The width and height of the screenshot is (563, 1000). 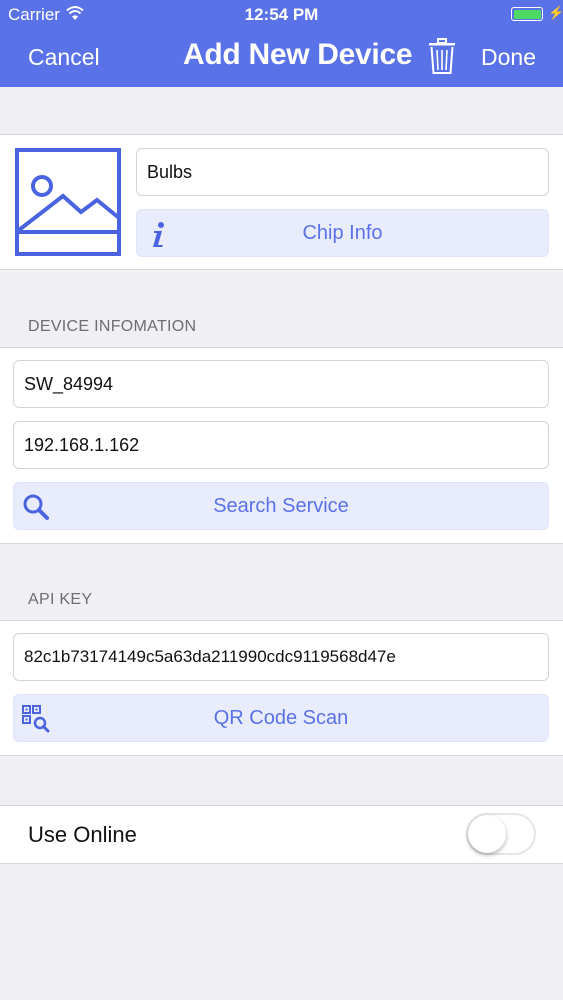 I want to click on chip-info-label: Chip Info, so click(x=342, y=233).